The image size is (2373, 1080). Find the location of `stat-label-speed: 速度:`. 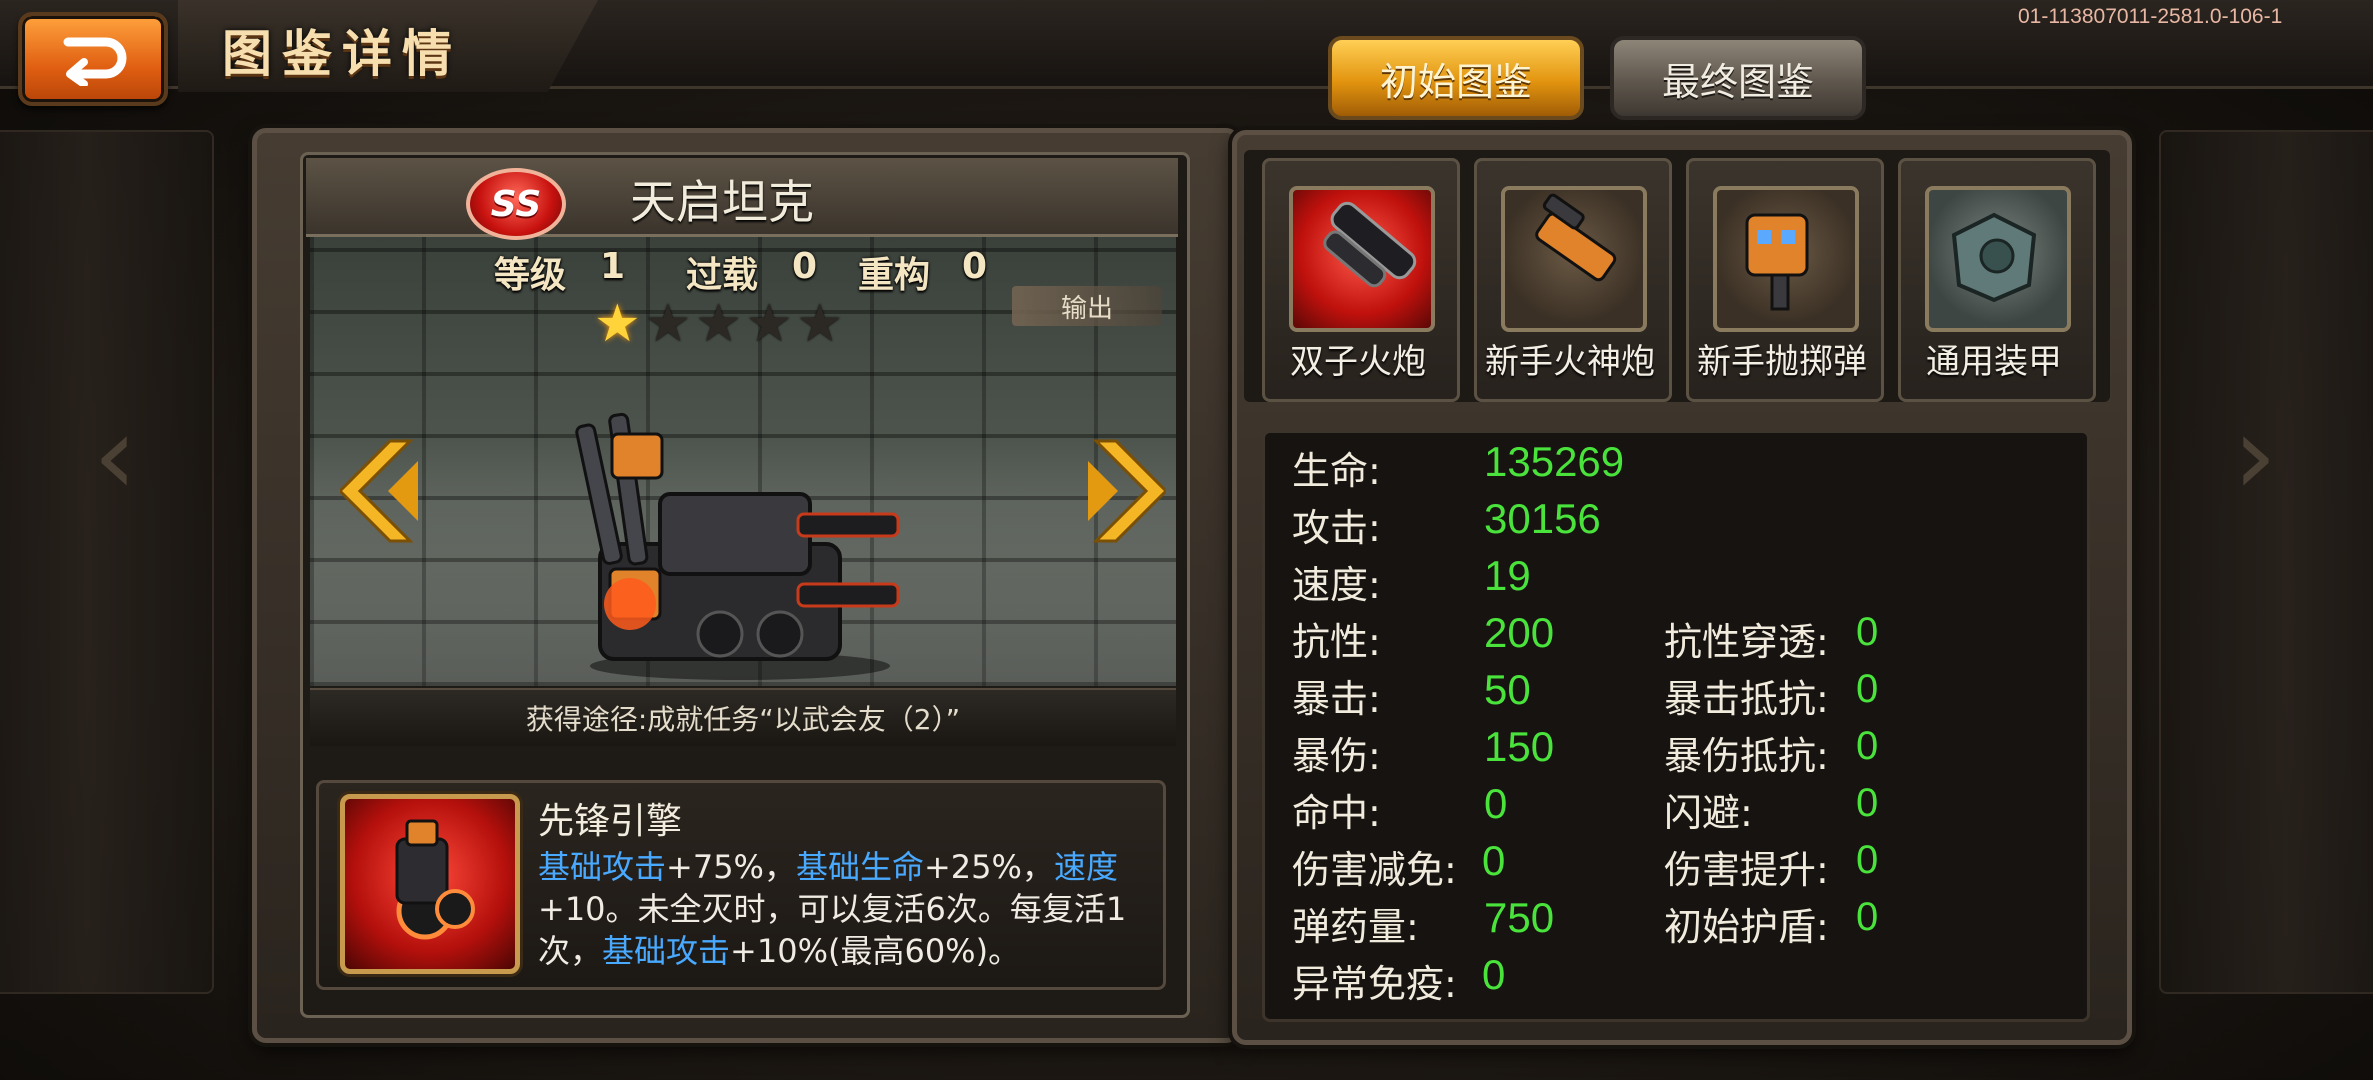

stat-label-speed: 速度: is located at coordinates (1336, 585).